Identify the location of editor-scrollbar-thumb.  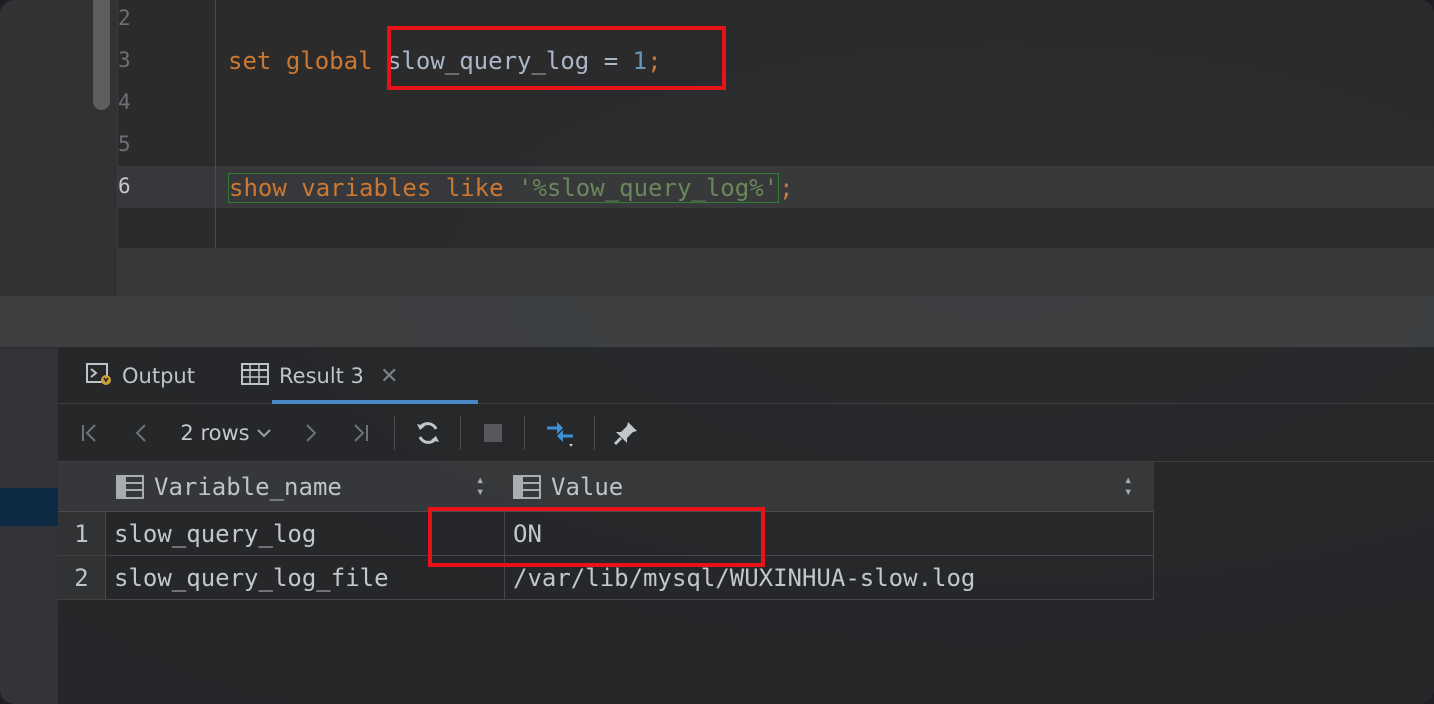
(101, 55).